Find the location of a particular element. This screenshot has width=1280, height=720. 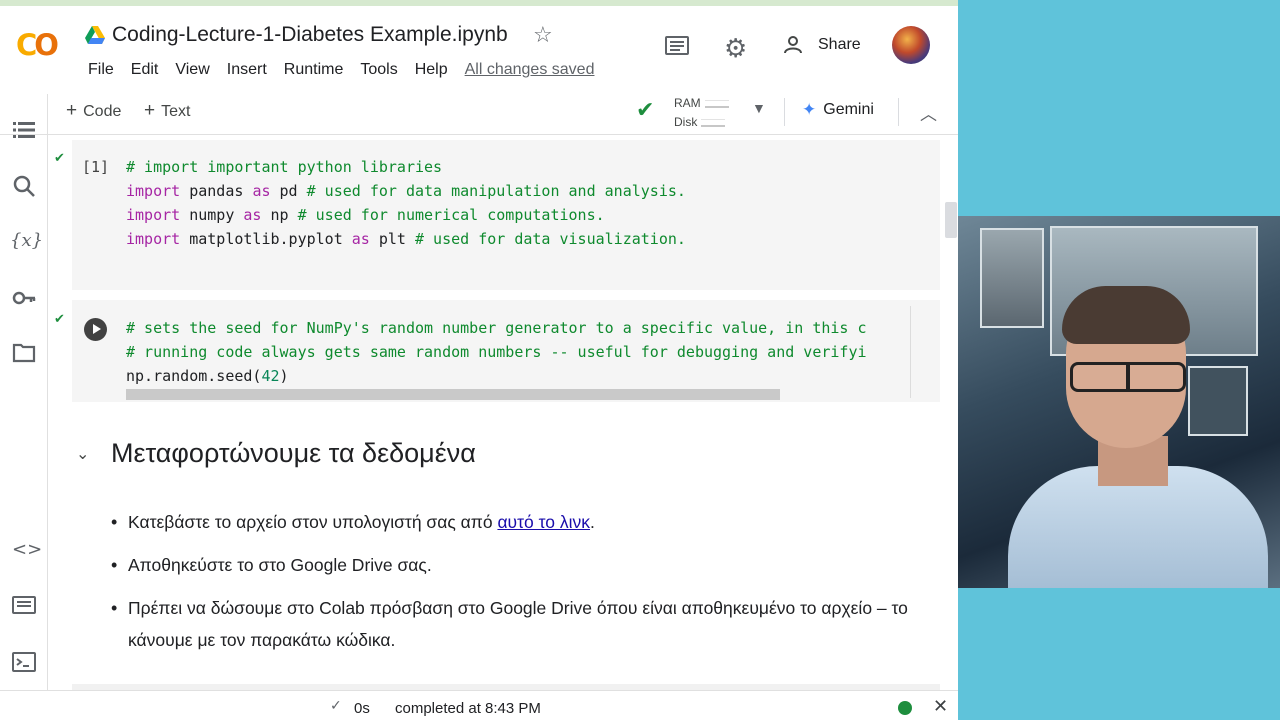

add-code-button: + Code is located at coordinates (93, 111).